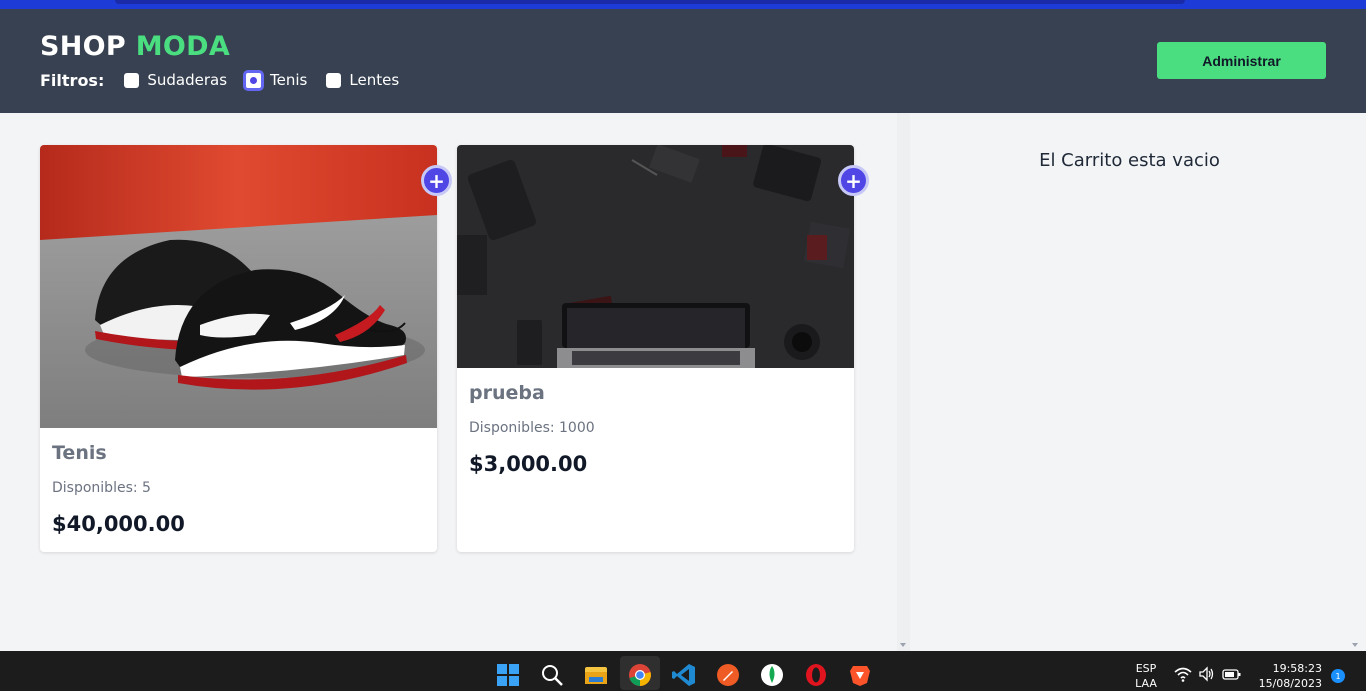 The height and width of the screenshot is (691, 1366). What do you see at coordinates (1129, 160) in the screenshot?
I see `cart-empty-message: El Carrito esta vacio` at bounding box center [1129, 160].